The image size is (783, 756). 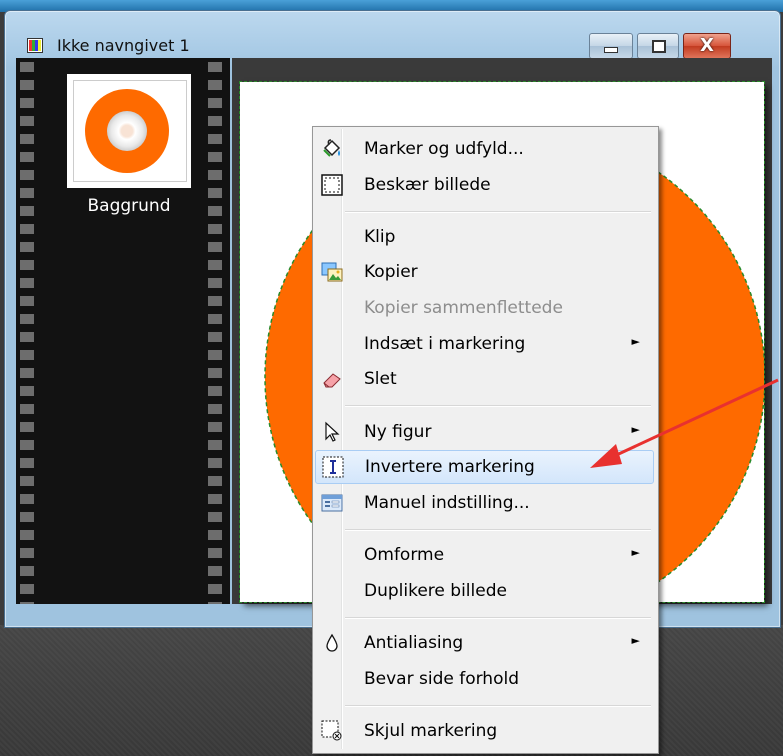 I want to click on menu-item-label: Kopier, so click(x=391, y=272).